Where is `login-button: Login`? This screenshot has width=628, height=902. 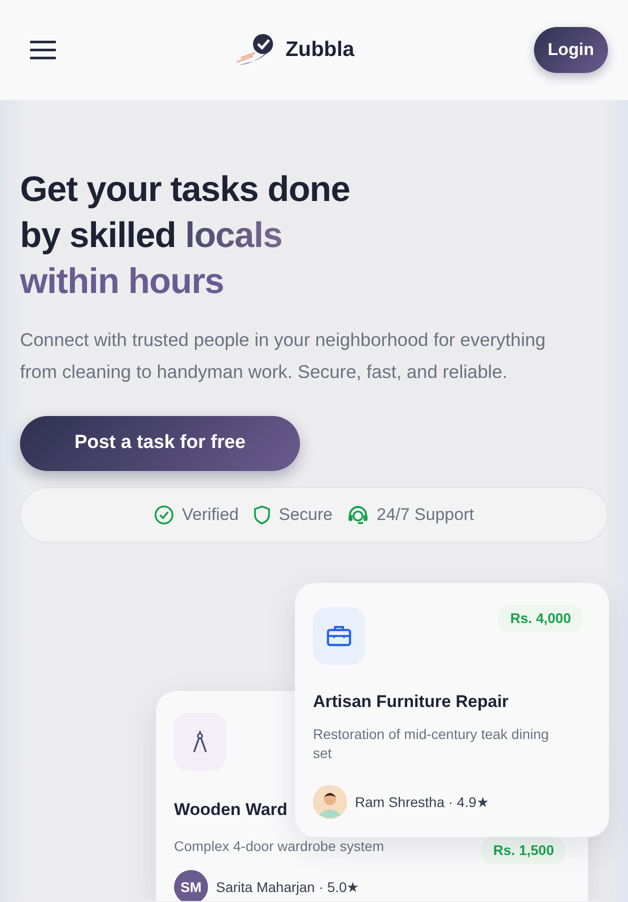 login-button: Login is located at coordinates (571, 50).